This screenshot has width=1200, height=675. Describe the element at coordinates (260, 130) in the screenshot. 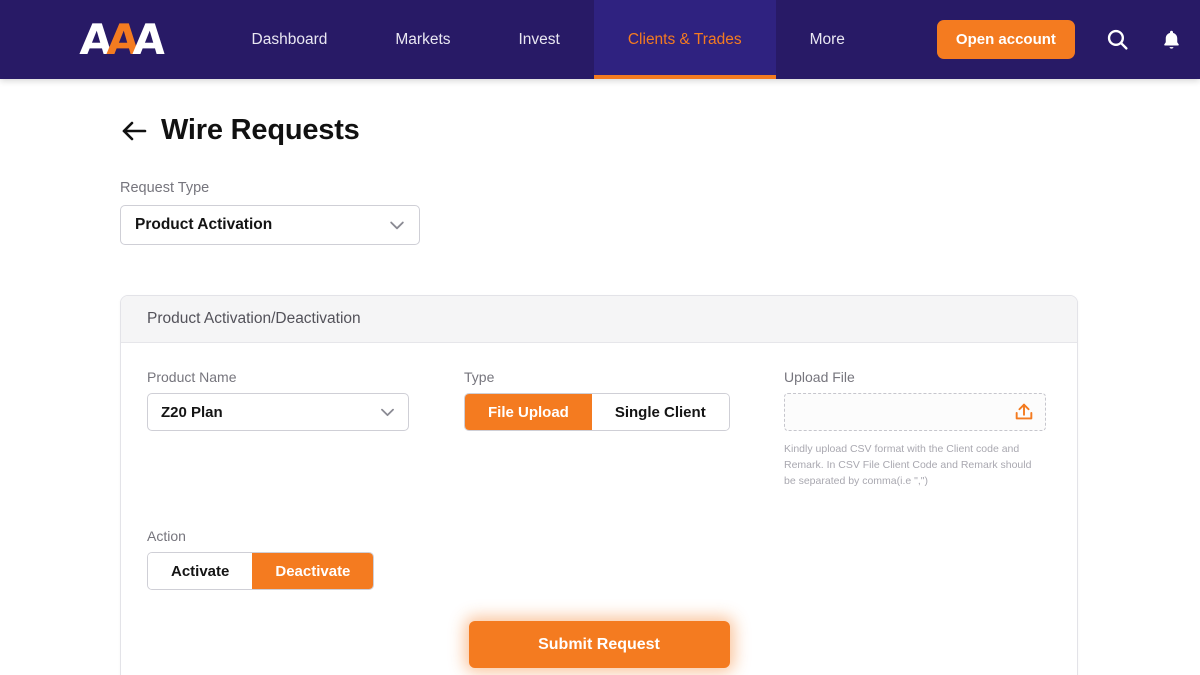

I see `page-title: Wire Requests` at that location.